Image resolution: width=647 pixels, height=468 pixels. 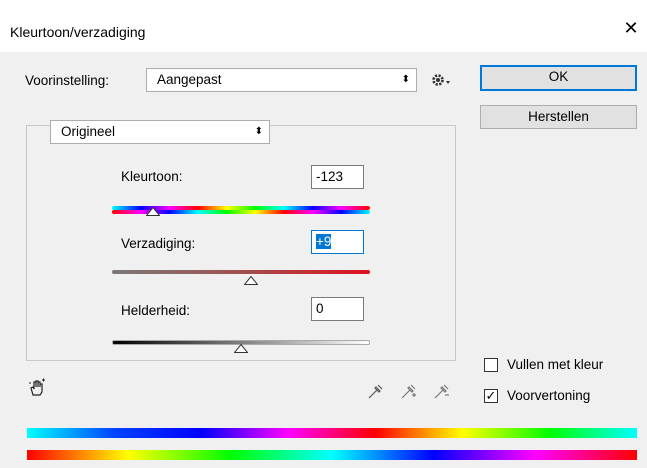 What do you see at coordinates (332, 455) in the screenshot?
I see `output-color-bar` at bounding box center [332, 455].